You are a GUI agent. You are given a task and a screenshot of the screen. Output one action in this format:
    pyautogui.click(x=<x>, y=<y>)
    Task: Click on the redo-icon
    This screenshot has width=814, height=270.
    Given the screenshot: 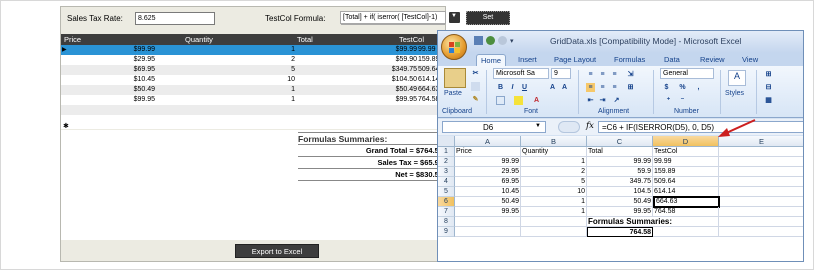 What is the action you would take?
    pyautogui.click(x=502, y=41)
    